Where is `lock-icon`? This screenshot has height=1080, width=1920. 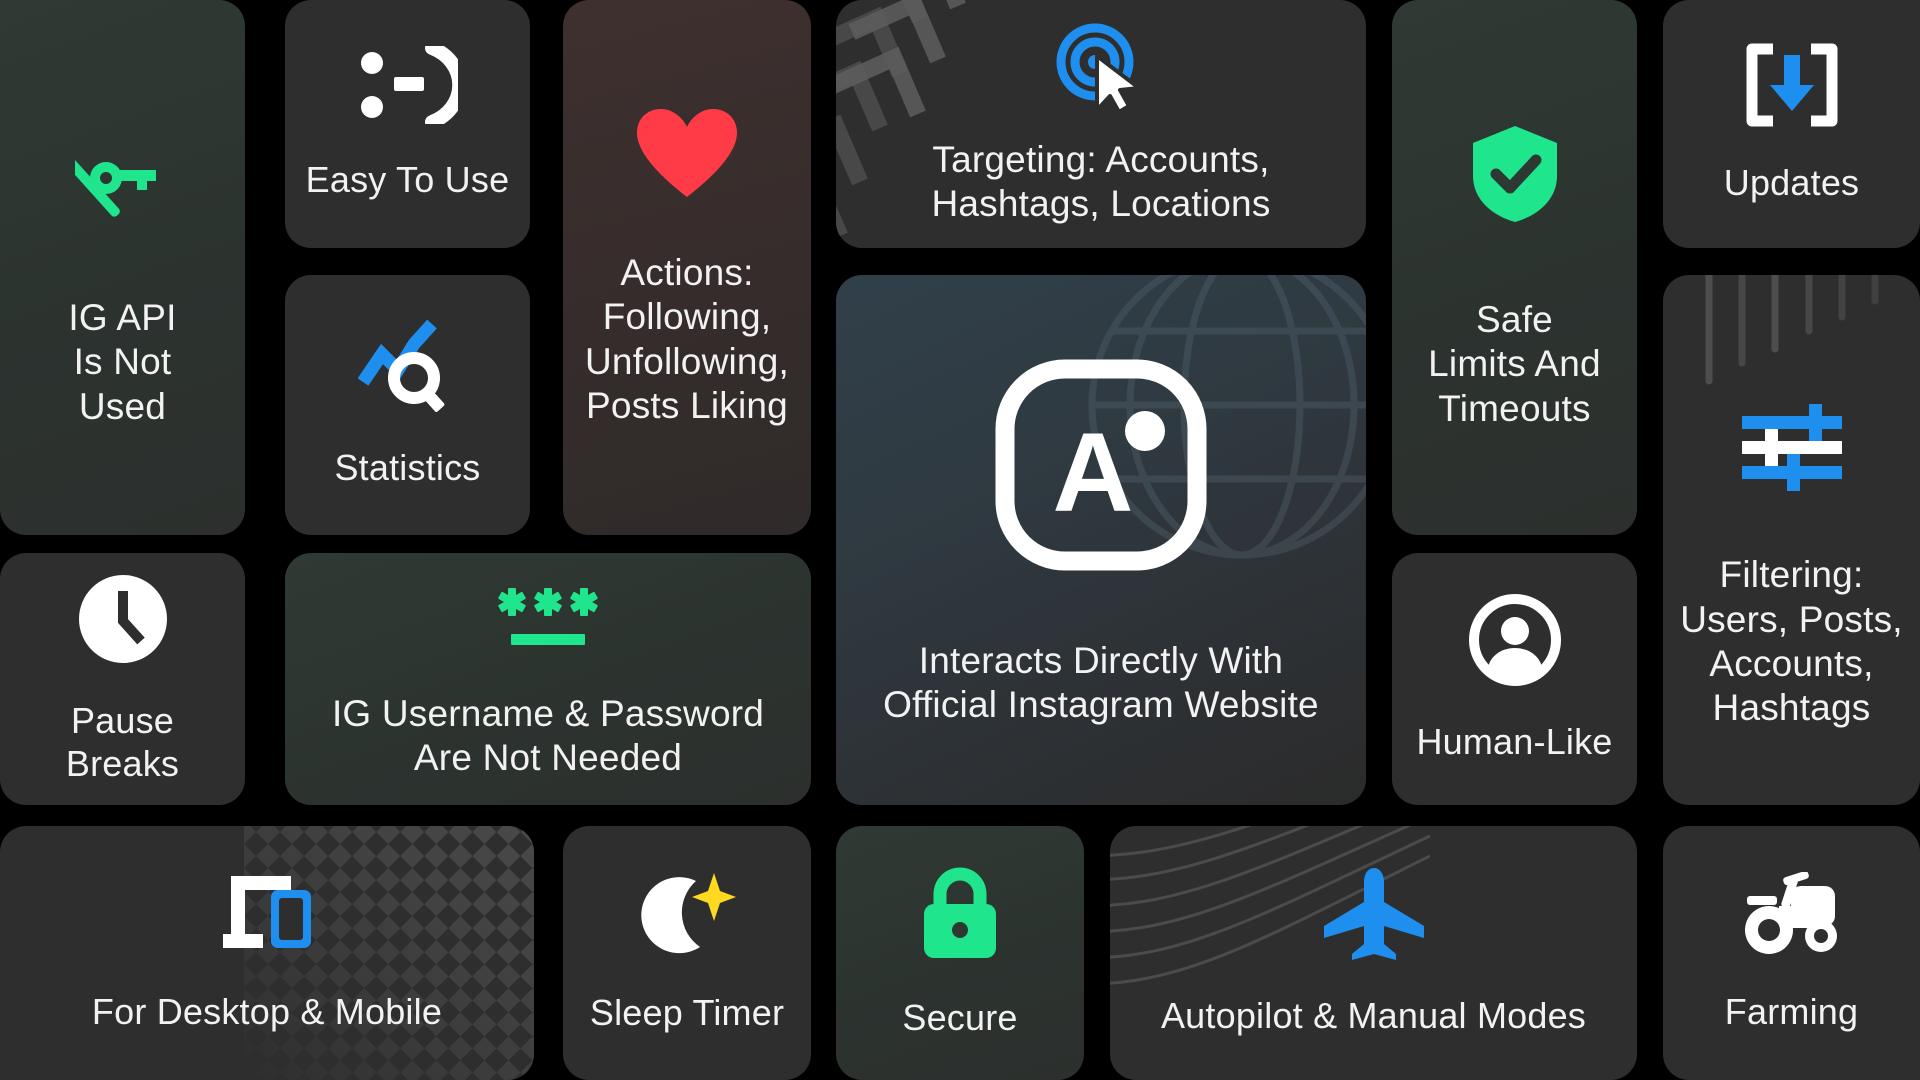
lock-icon is located at coordinates (960, 914).